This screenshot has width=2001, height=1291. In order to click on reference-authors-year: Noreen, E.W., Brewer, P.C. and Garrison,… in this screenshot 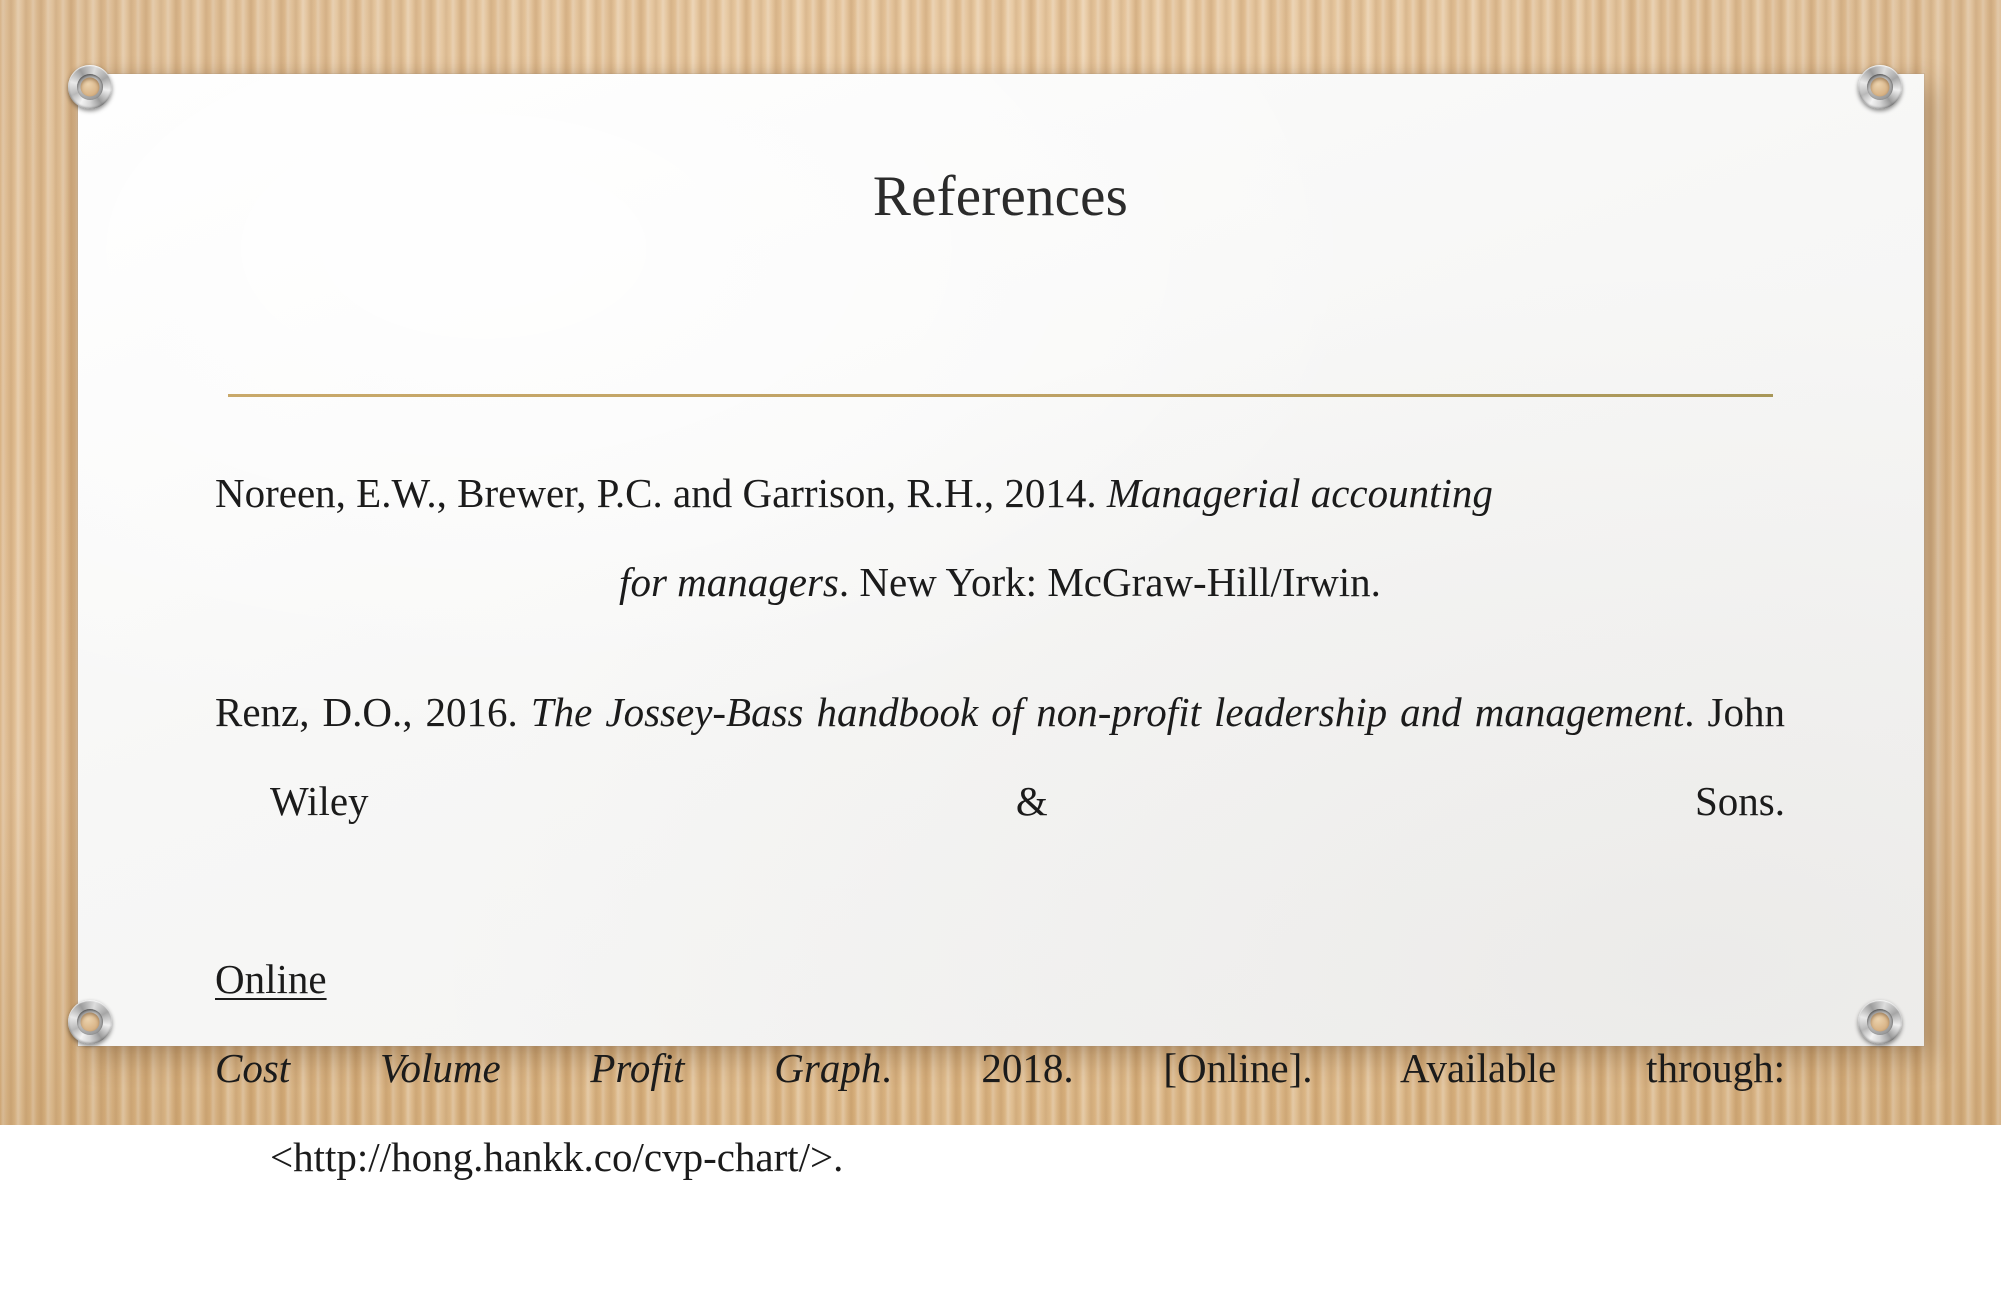, I will do `click(661, 493)`.